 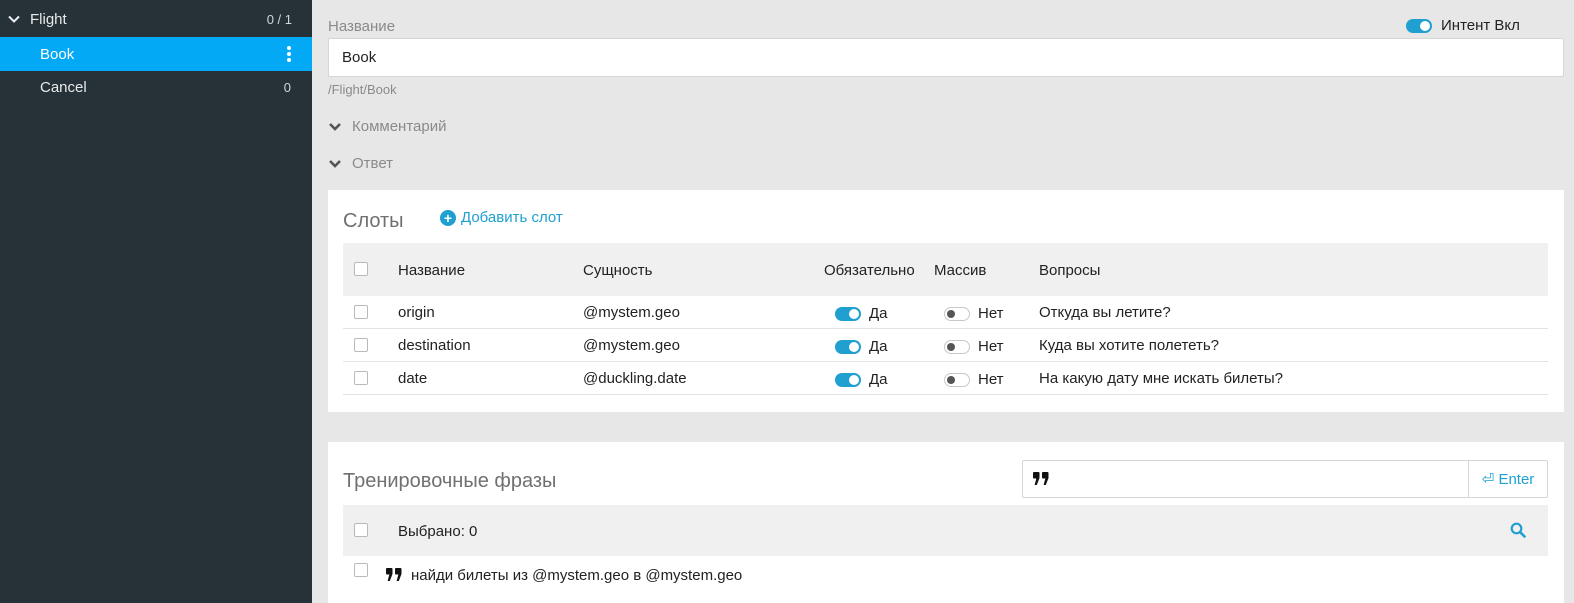 What do you see at coordinates (512, 217) in the screenshot?
I see `add-slot-label: Добавить слот` at bounding box center [512, 217].